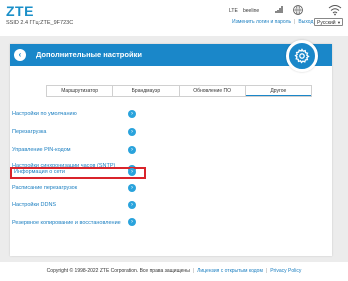 The width and height of the screenshot is (348, 281). I want to click on operator-name: beeline, so click(251, 11).